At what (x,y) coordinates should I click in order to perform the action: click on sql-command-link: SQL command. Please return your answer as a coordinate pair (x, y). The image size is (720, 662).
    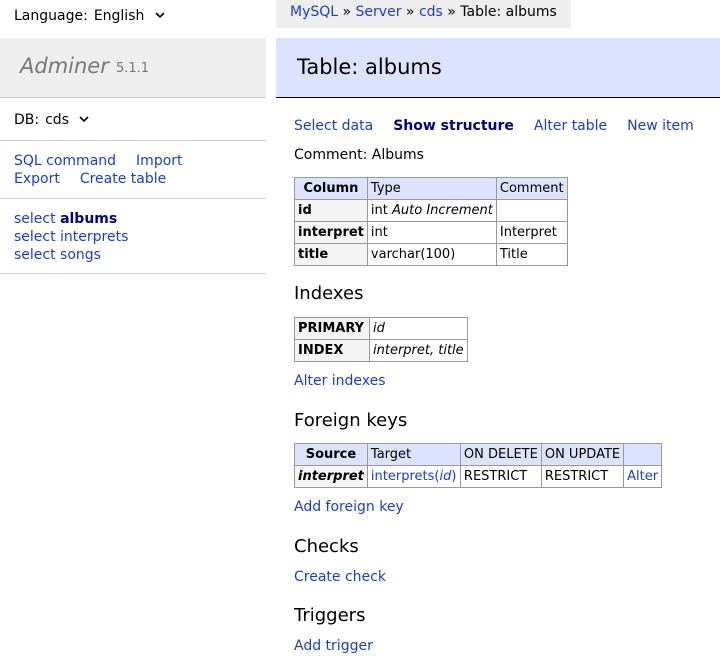
    Looking at the image, I should click on (65, 161).